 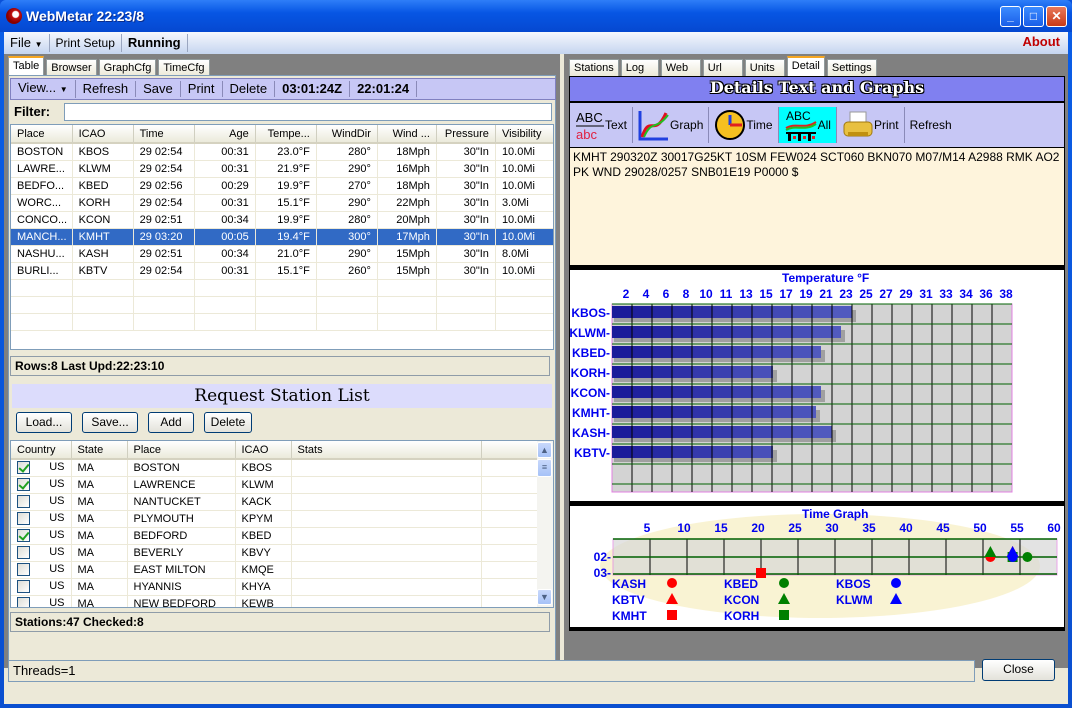 I want to click on bar-kcon, so click(x=682, y=392).